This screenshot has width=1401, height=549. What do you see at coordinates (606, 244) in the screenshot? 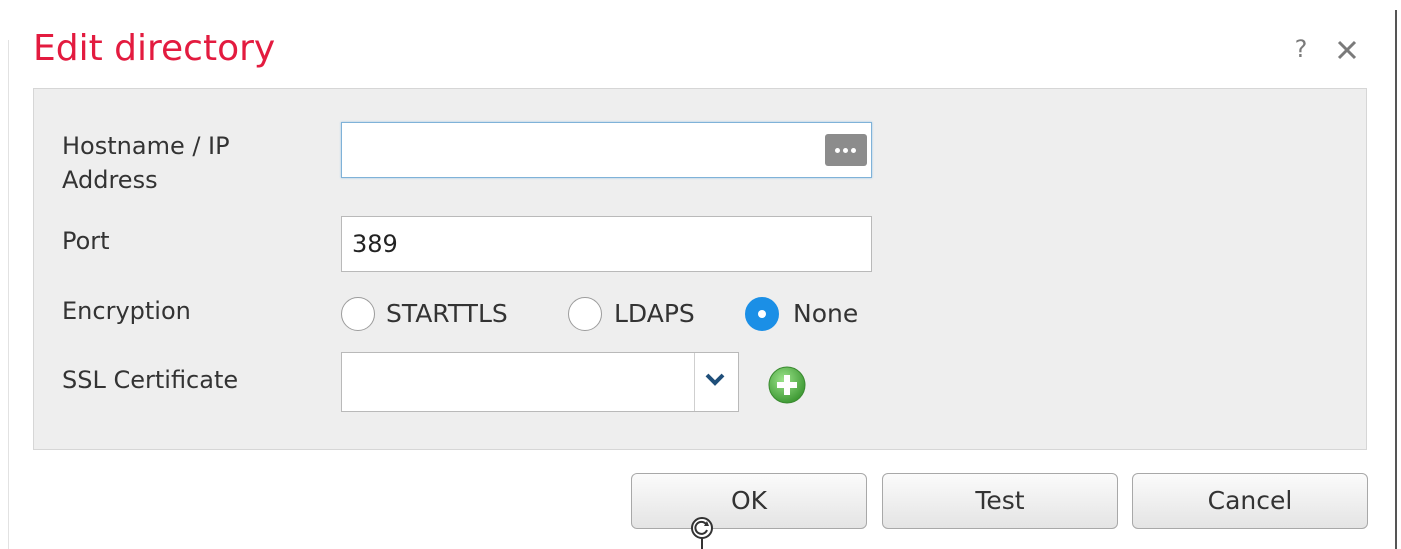
I see `port-input` at bounding box center [606, 244].